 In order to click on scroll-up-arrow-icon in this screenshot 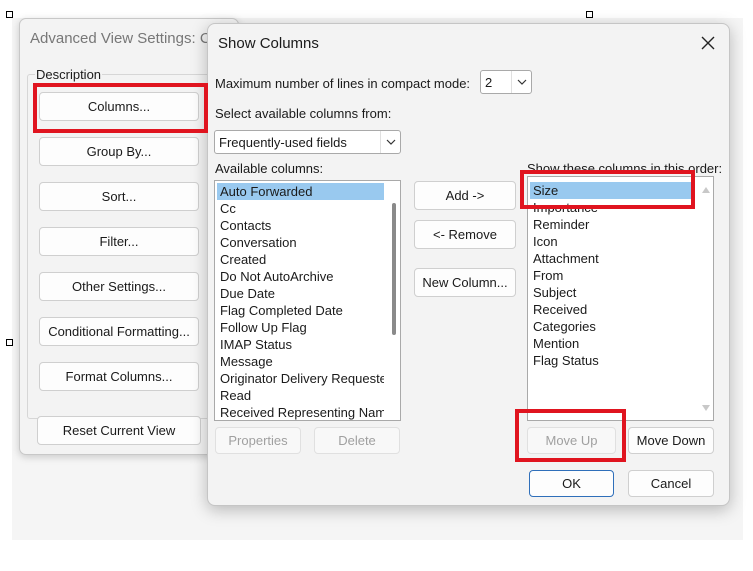, I will do `click(706, 190)`.